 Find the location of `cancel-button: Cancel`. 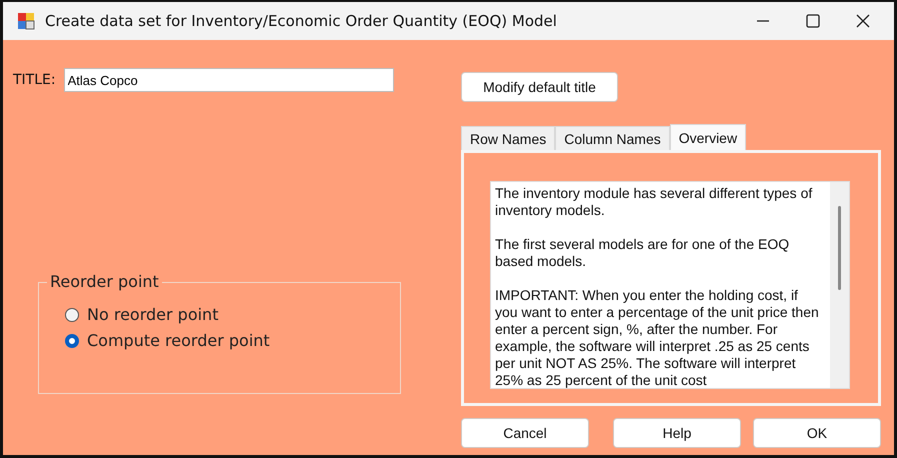

cancel-button: Cancel is located at coordinates (525, 433).